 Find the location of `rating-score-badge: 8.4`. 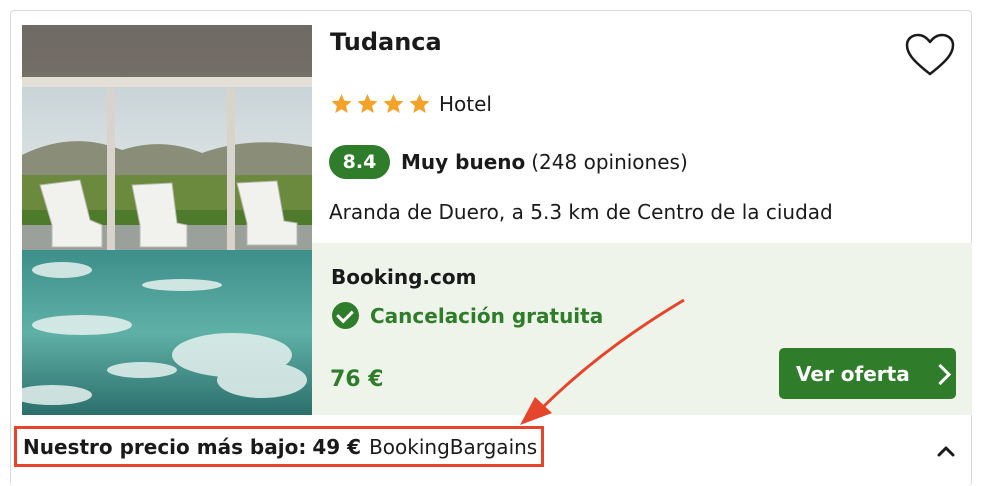

rating-score-badge: 8.4 is located at coordinates (359, 162).